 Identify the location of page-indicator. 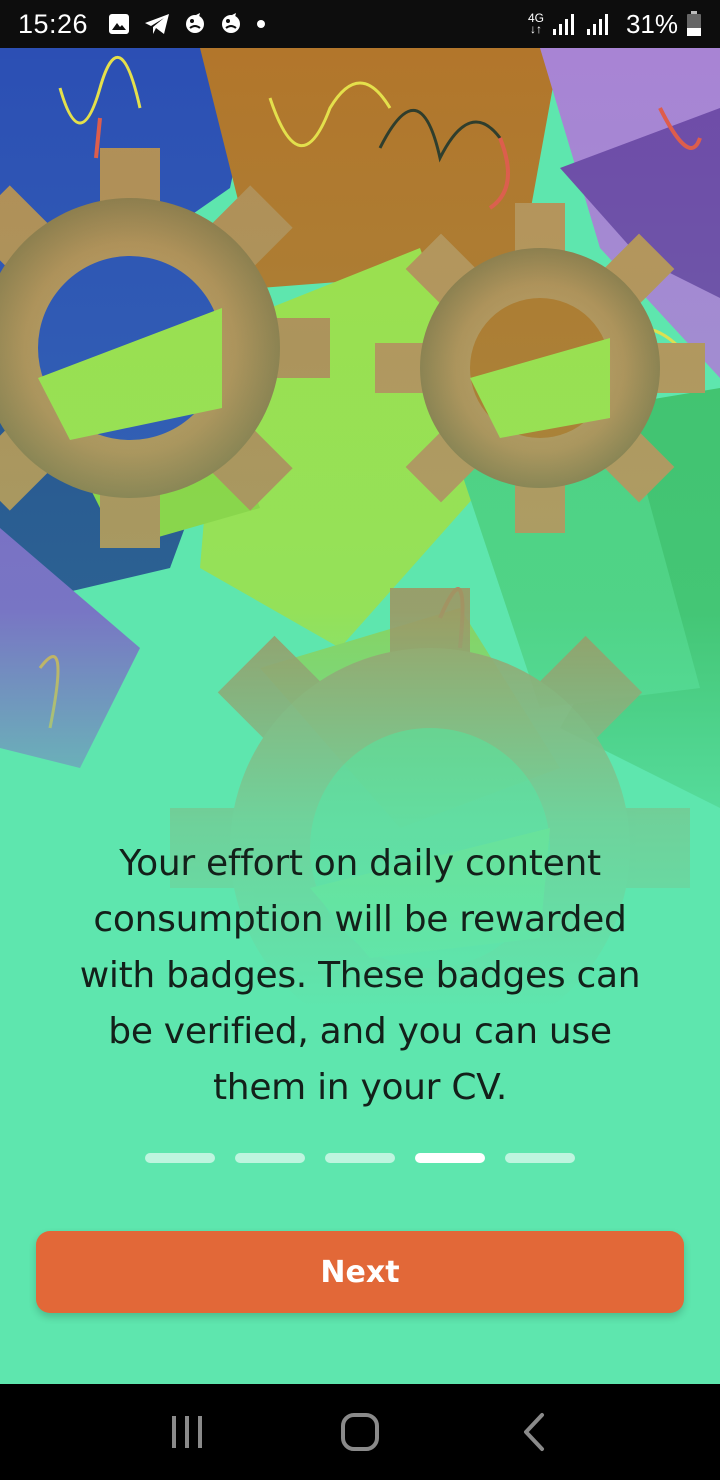
(360, 1158).